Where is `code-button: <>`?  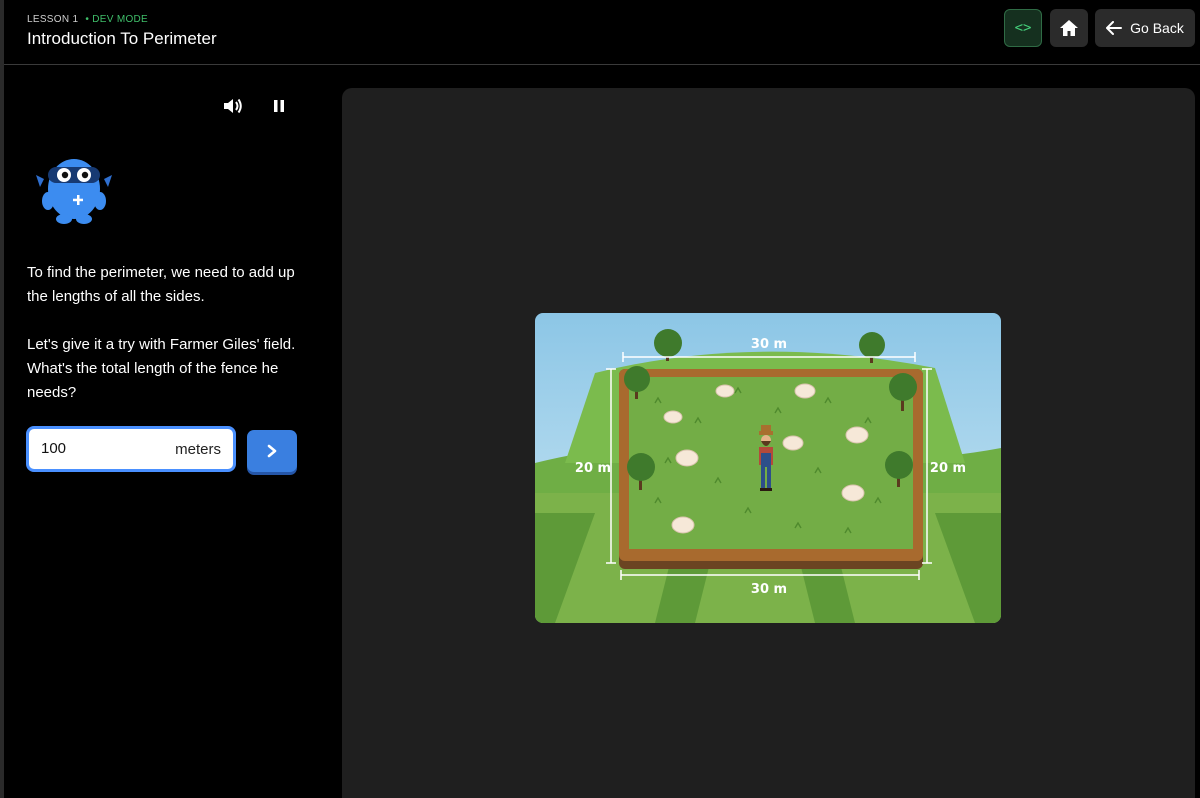
code-button: <> is located at coordinates (1023, 28).